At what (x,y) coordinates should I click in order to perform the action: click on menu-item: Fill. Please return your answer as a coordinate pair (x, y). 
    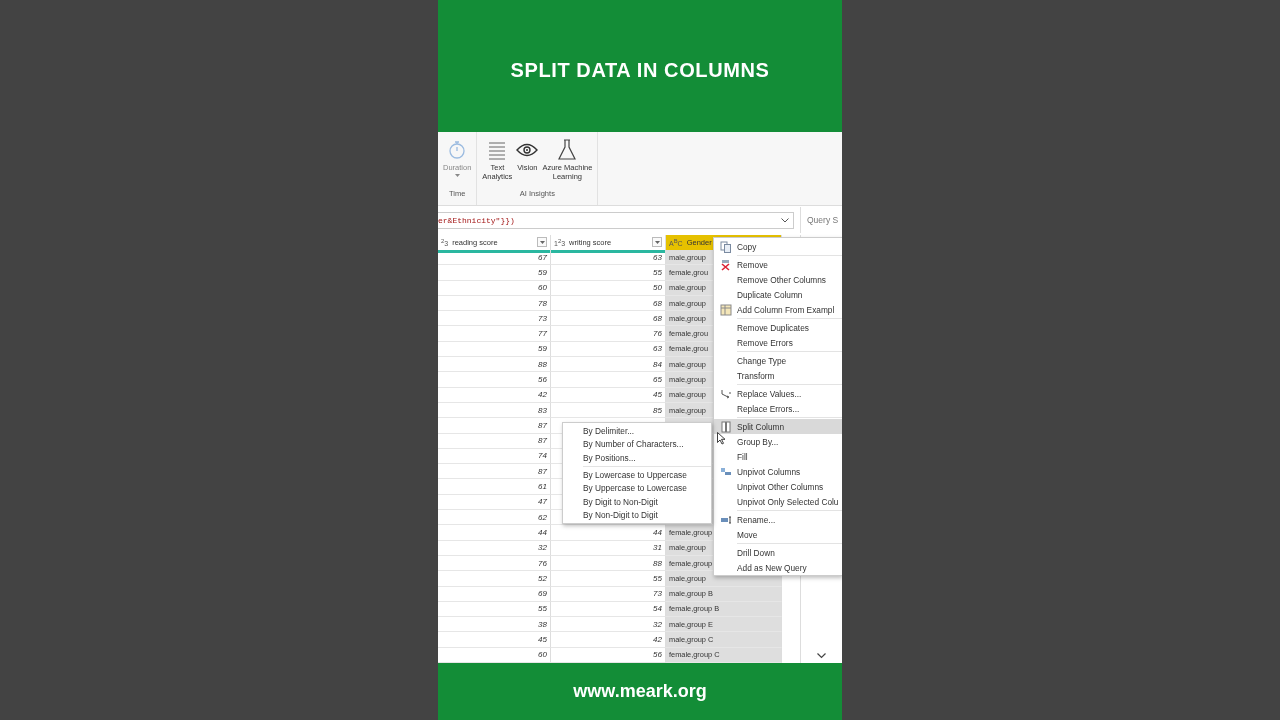
    Looking at the image, I should click on (778, 456).